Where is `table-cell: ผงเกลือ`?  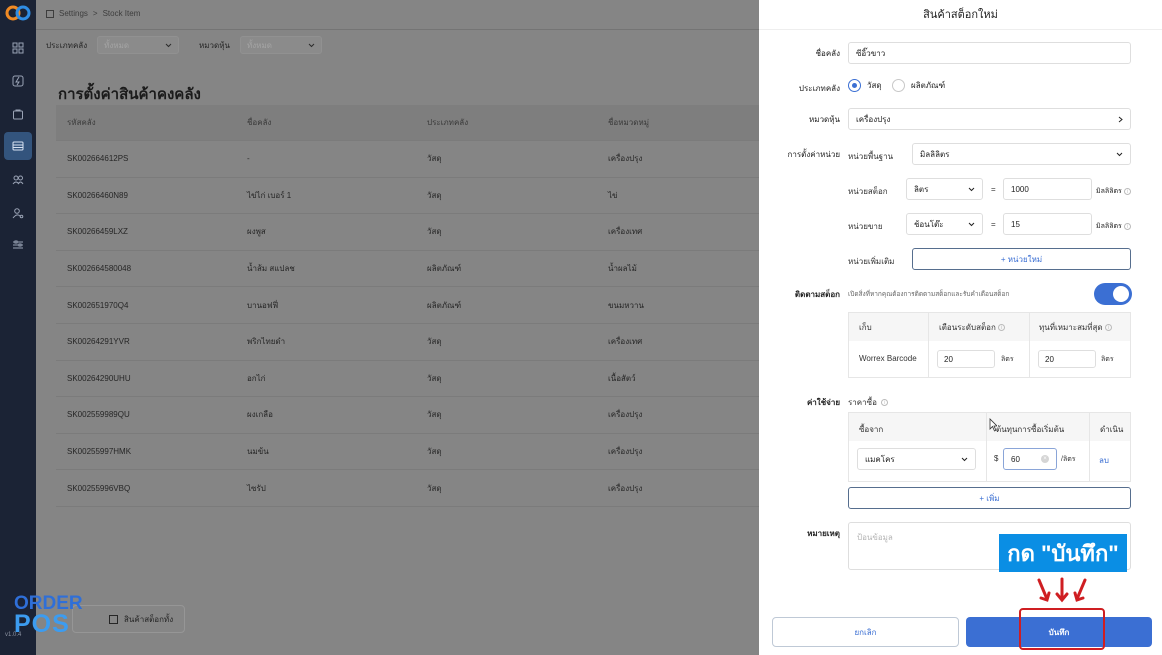 table-cell: ผงเกลือ is located at coordinates (260, 415).